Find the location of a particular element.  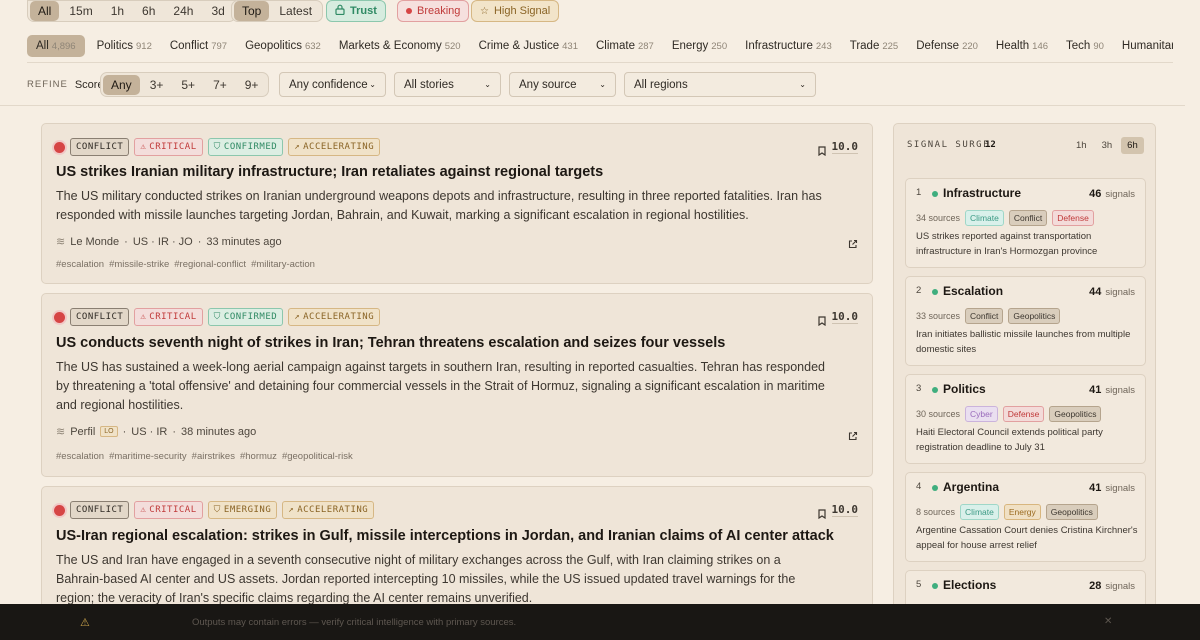

category-all: All 4,896 is located at coordinates (56, 45).